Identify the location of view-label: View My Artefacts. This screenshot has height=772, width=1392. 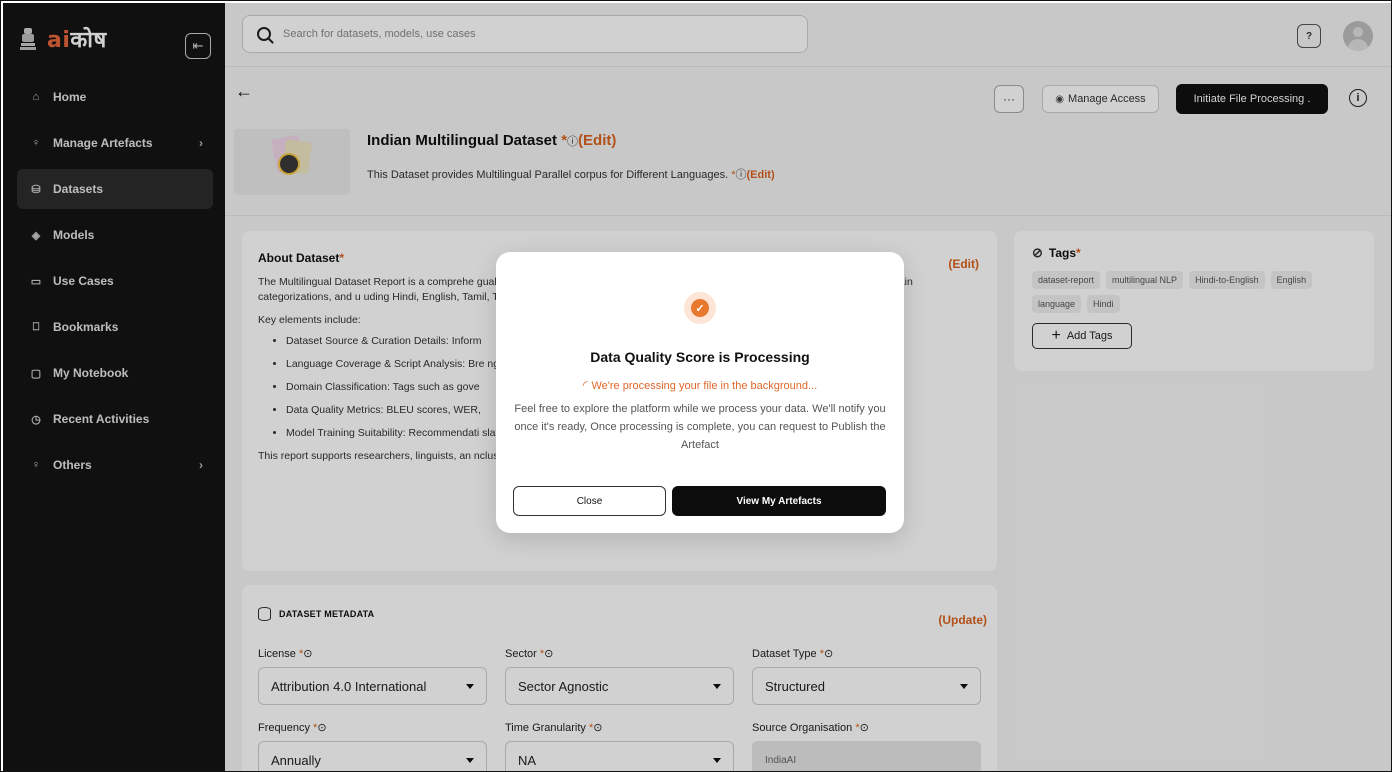
(779, 501).